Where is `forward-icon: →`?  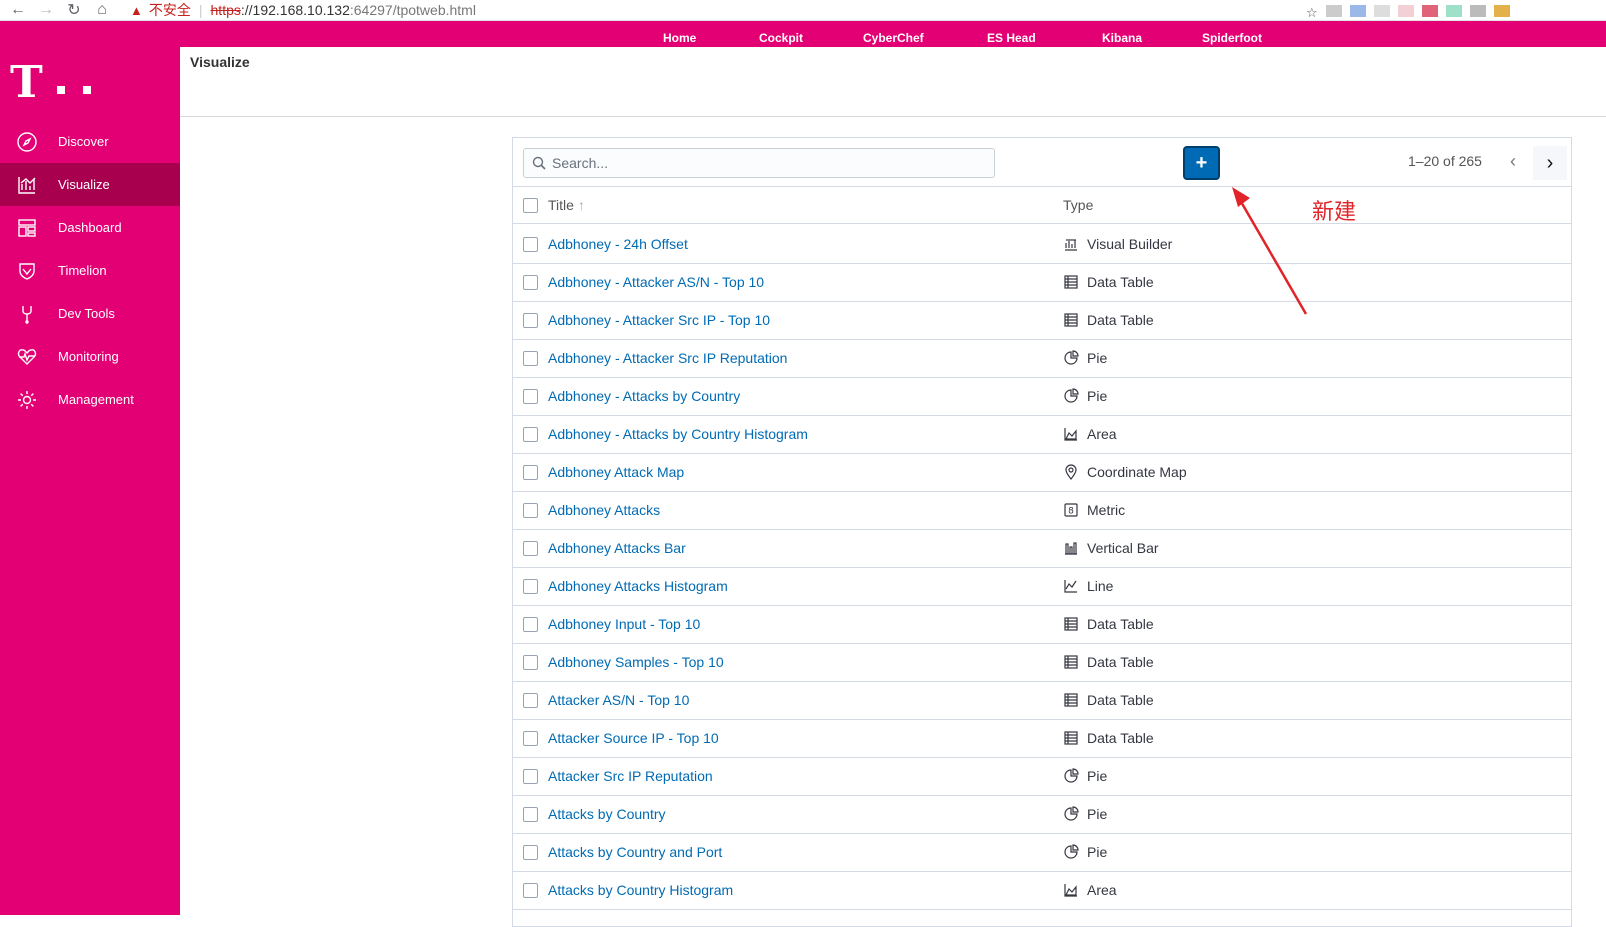 forward-icon: → is located at coordinates (46, 10).